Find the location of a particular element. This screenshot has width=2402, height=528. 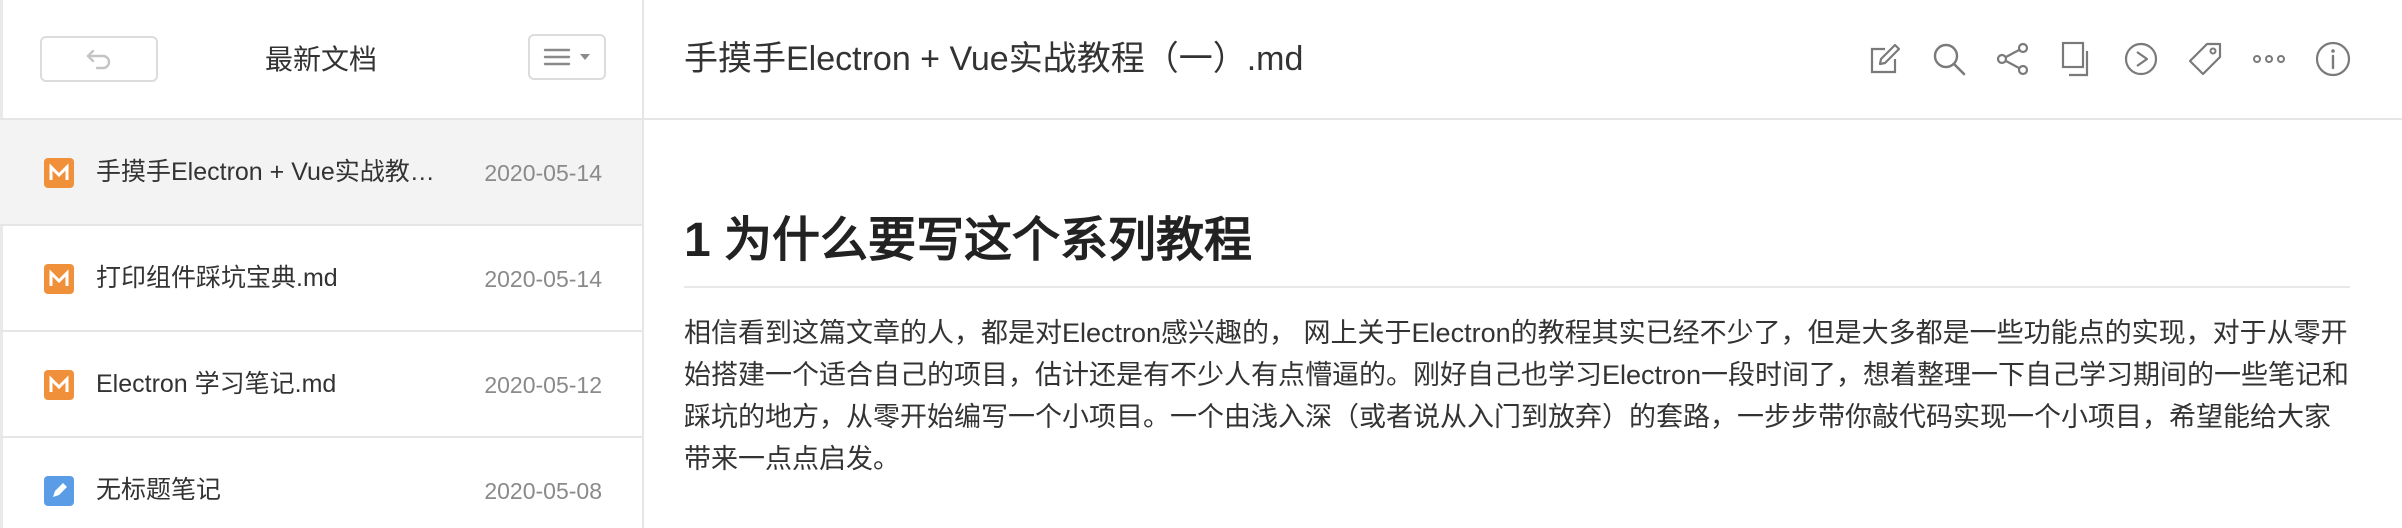

share-button is located at coordinates (2013, 59).